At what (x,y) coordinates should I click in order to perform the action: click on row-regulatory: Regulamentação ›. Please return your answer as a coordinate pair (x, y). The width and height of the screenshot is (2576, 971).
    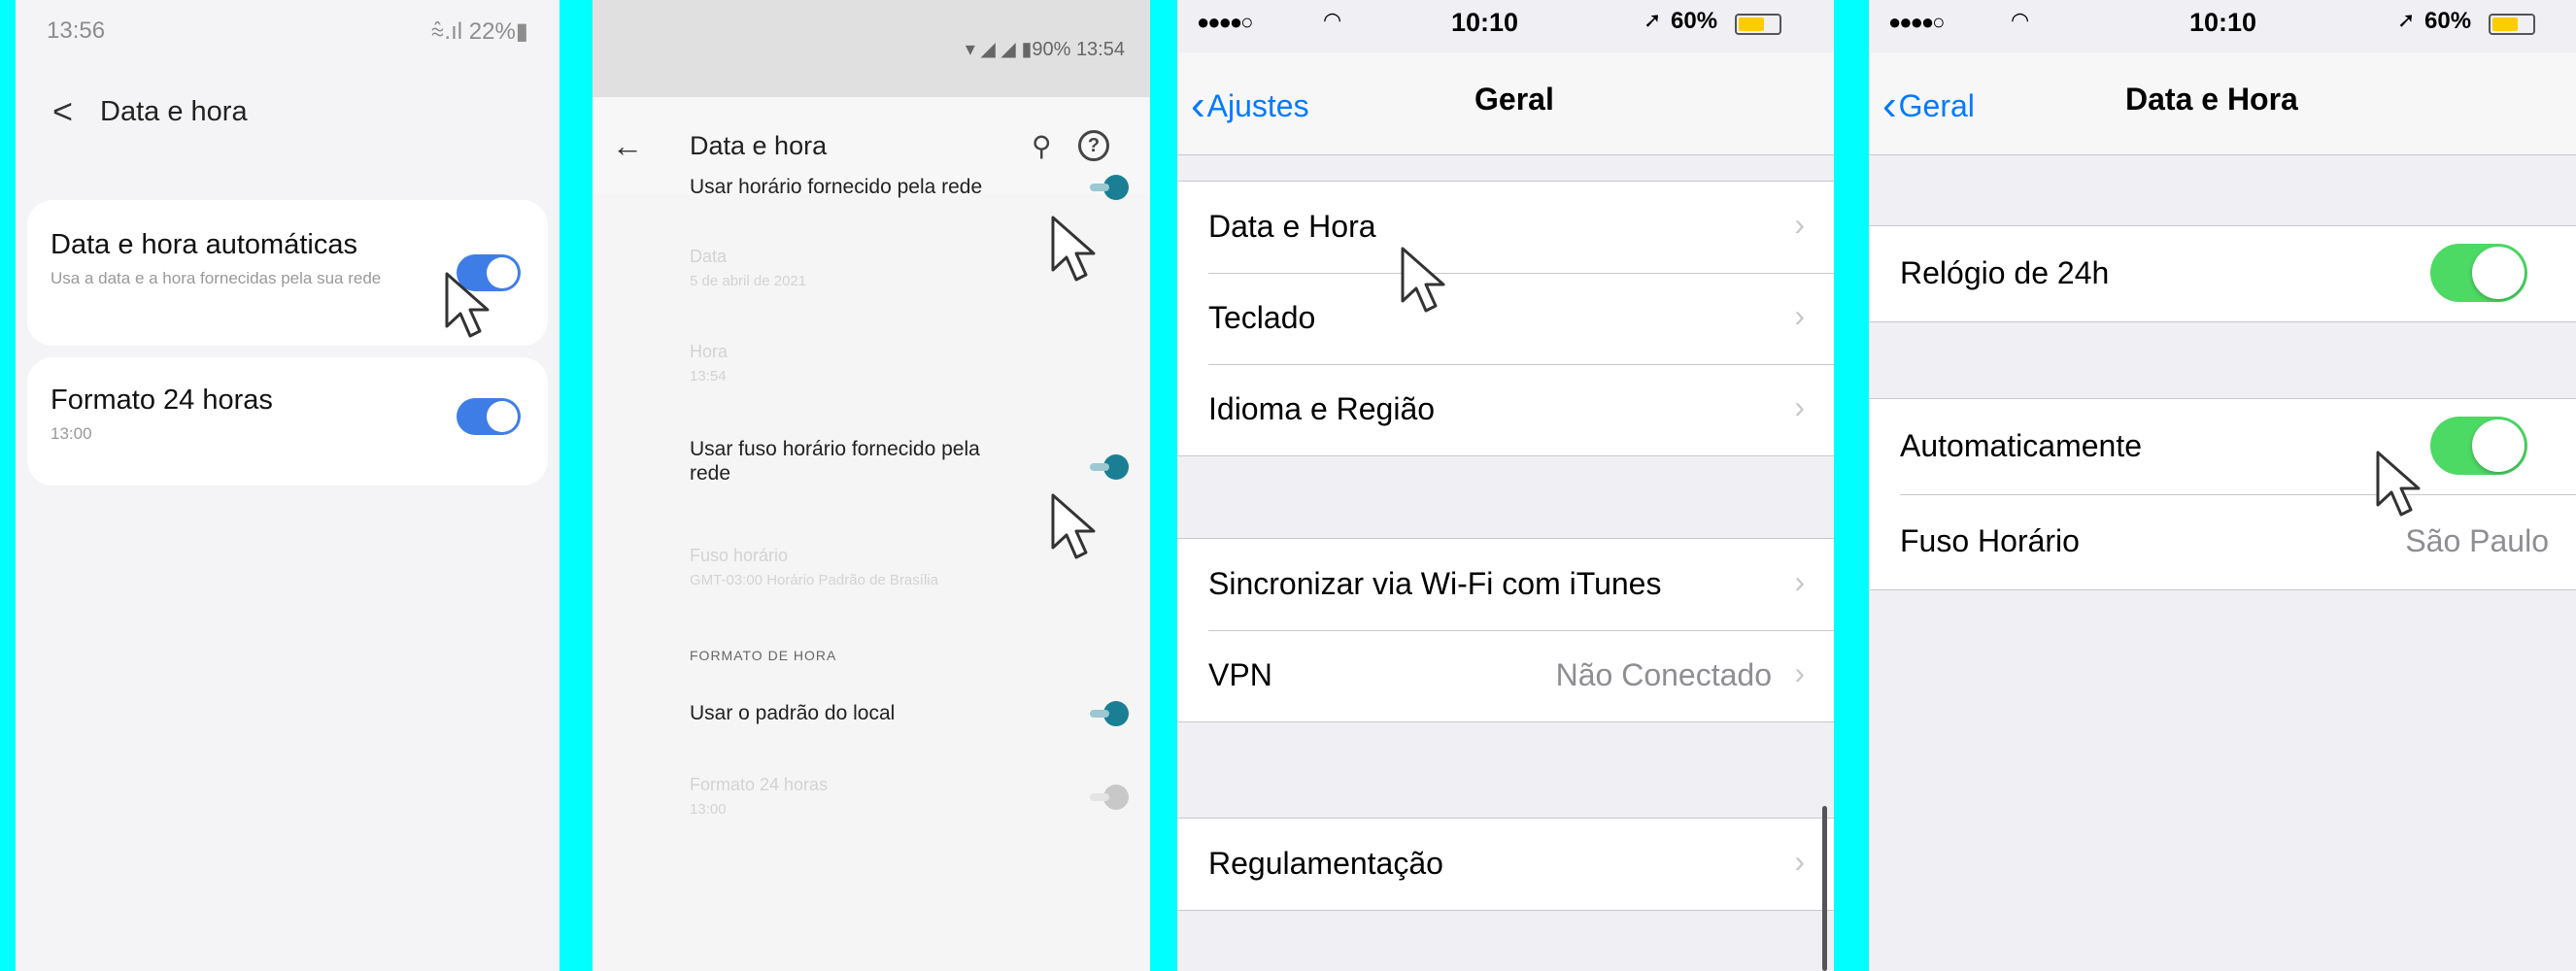
    Looking at the image, I should click on (1505, 864).